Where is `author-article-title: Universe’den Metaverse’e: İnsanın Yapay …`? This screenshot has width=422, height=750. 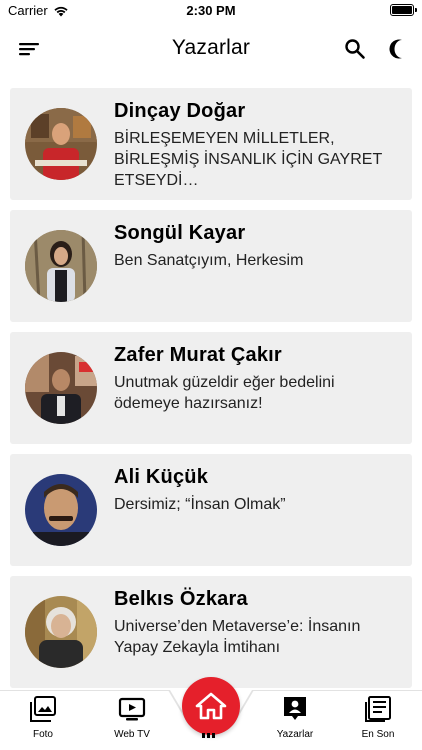 author-article-title: Universe’den Metaverse’e: İnsanın Yapay … is located at coordinates (237, 637).